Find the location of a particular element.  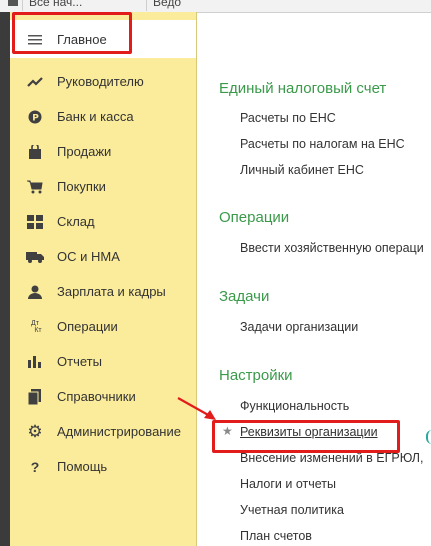

sidebar-item-main: Главное is located at coordinates (103, 39).